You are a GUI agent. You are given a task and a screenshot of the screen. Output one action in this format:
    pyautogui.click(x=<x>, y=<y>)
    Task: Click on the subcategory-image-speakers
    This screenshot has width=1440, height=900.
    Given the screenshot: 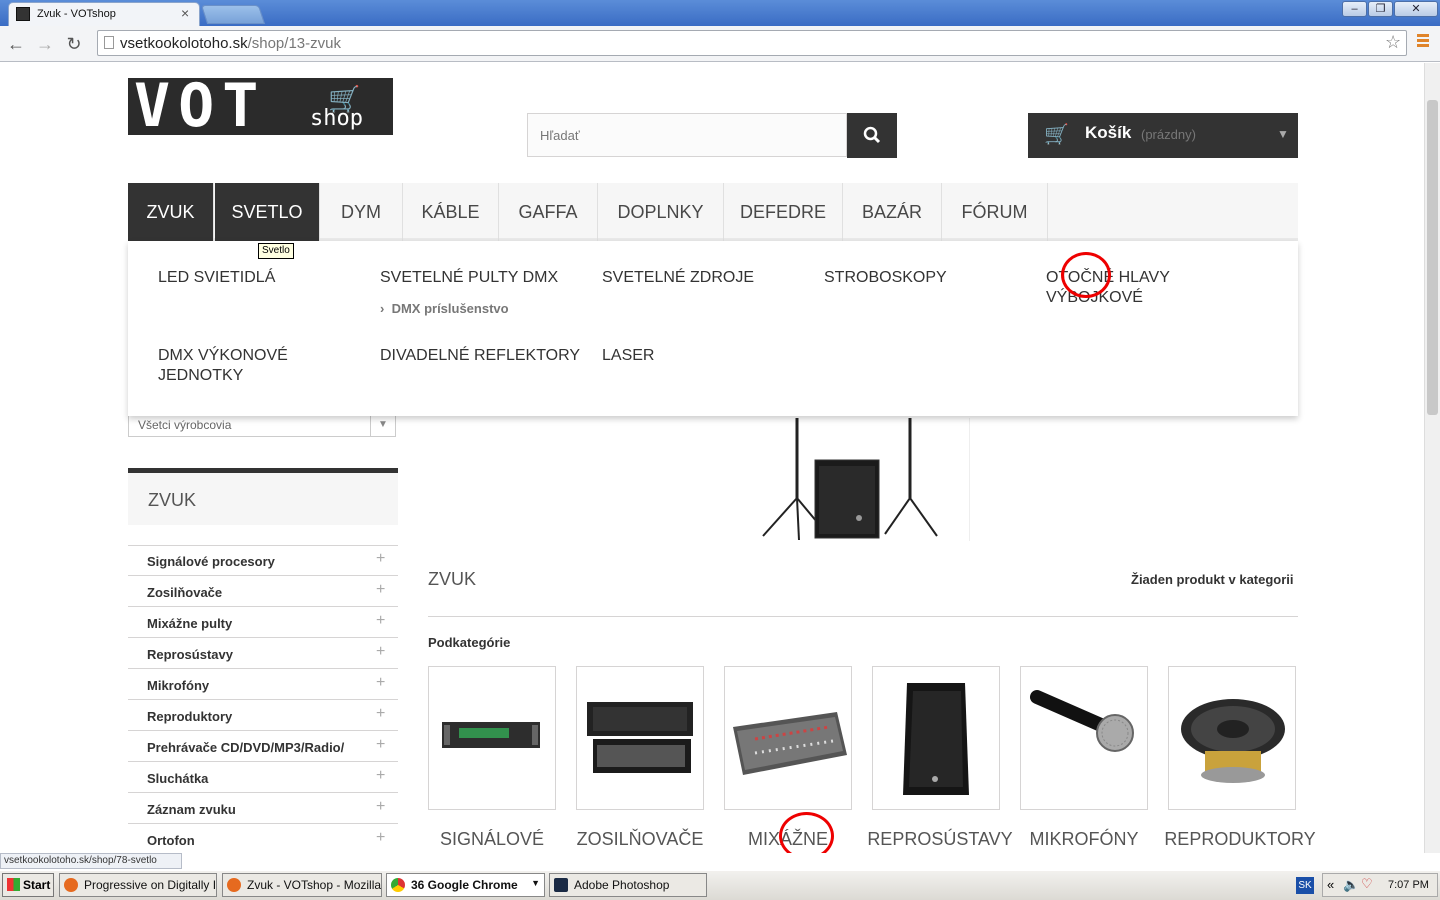 What is the action you would take?
    pyautogui.click(x=936, y=738)
    